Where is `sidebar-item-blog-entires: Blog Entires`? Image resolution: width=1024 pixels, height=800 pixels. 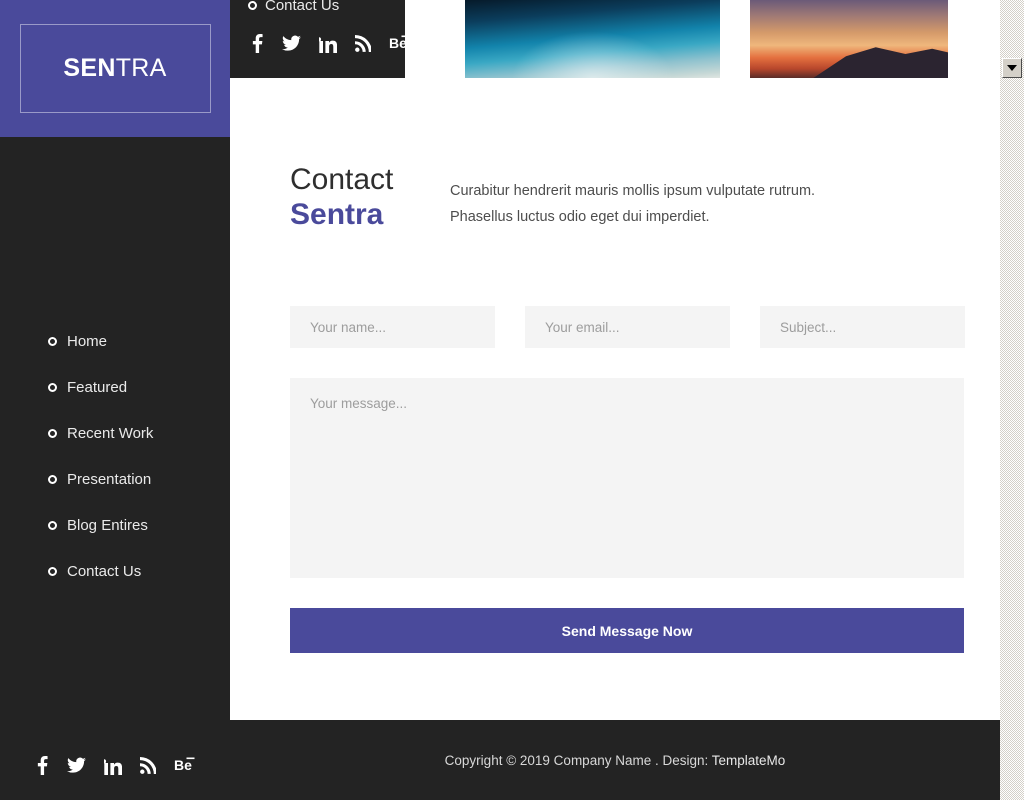 sidebar-item-blog-entires: Blog Entires is located at coordinates (115, 525).